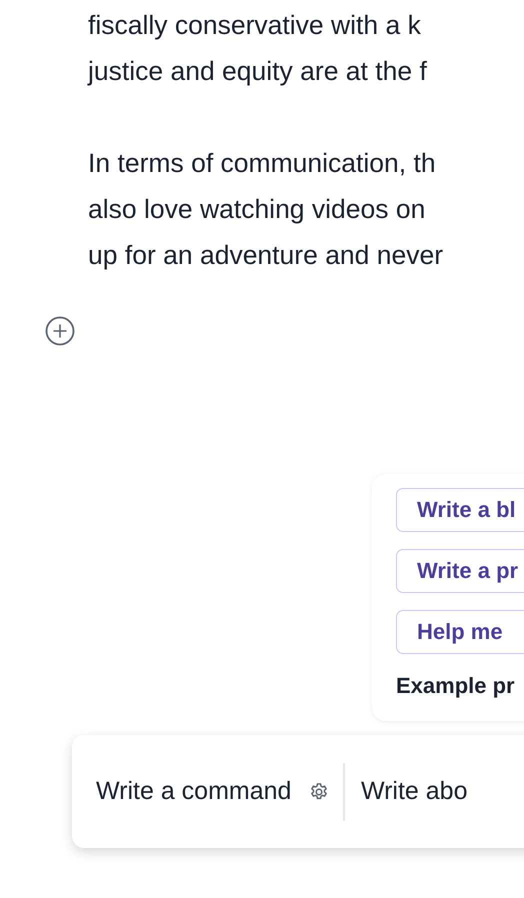 The height and width of the screenshot is (898, 524). Describe the element at coordinates (266, 255) in the screenshot. I see `text-line: up for an adventure and never` at that location.